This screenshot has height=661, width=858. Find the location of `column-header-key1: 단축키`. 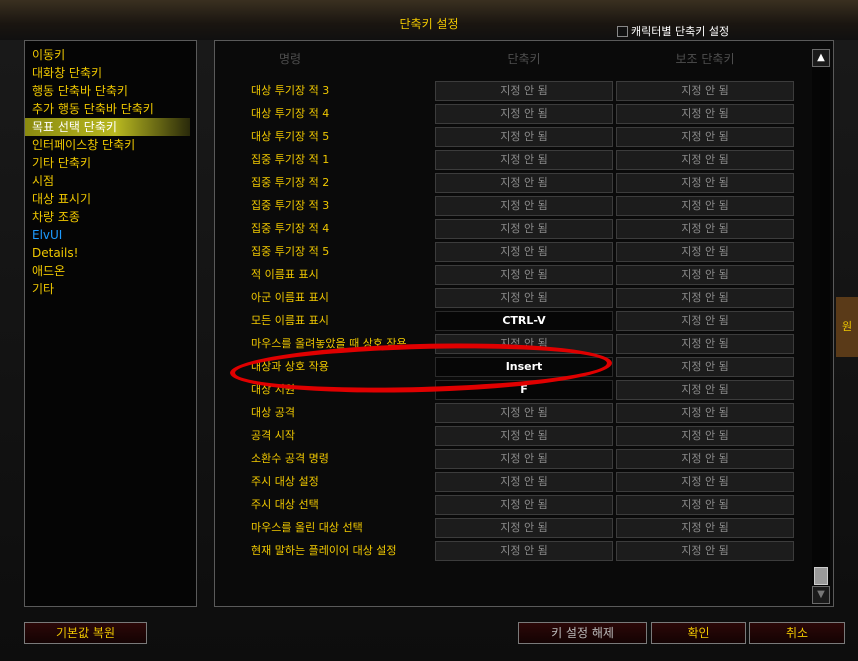

column-header-key1: 단축키 is located at coordinates (524, 59).